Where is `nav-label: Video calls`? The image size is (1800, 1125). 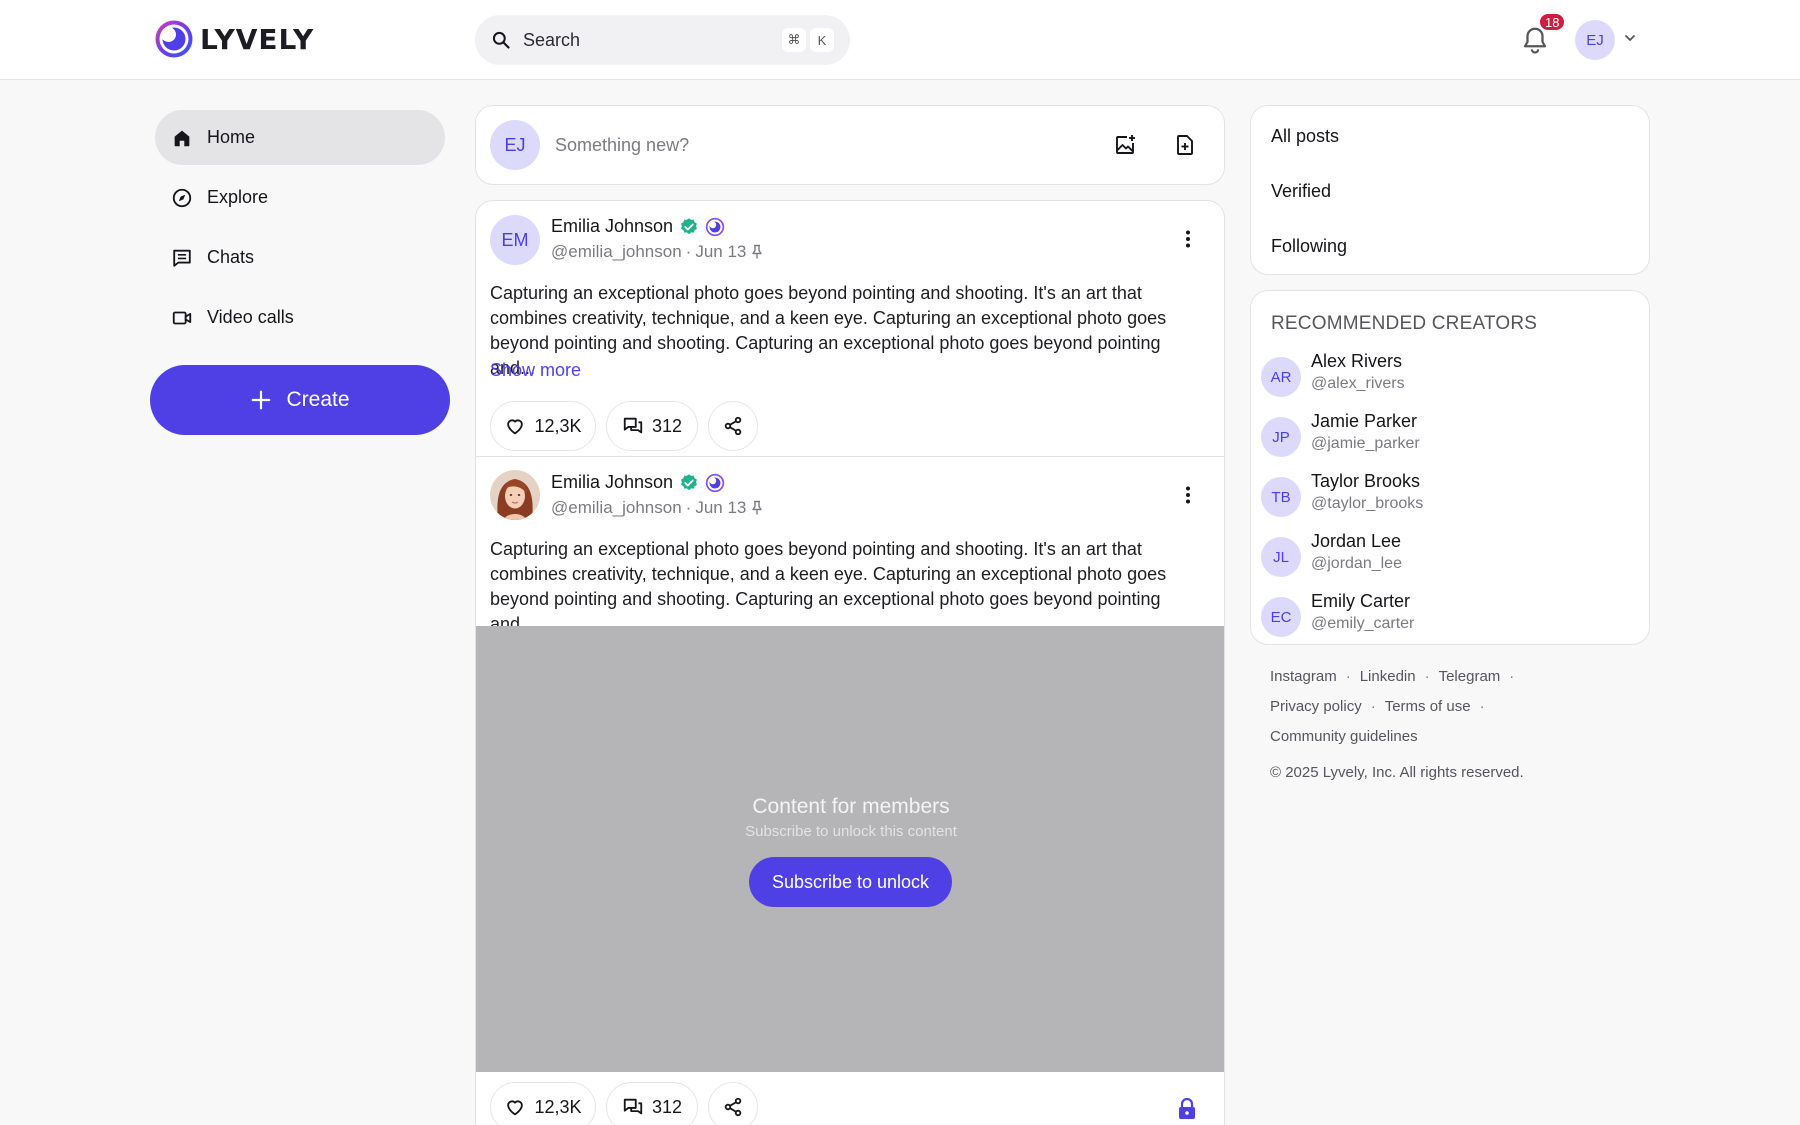
nav-label: Video calls is located at coordinates (250, 317).